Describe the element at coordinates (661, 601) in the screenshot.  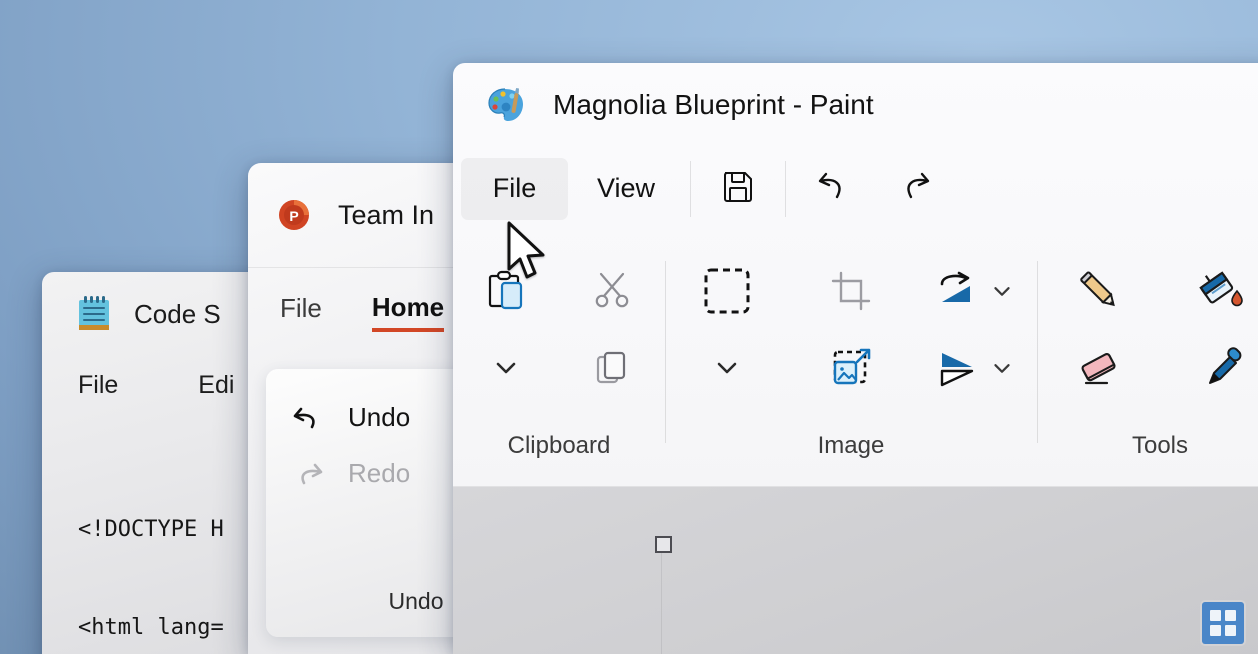
I see `canvas-edge-line` at that location.